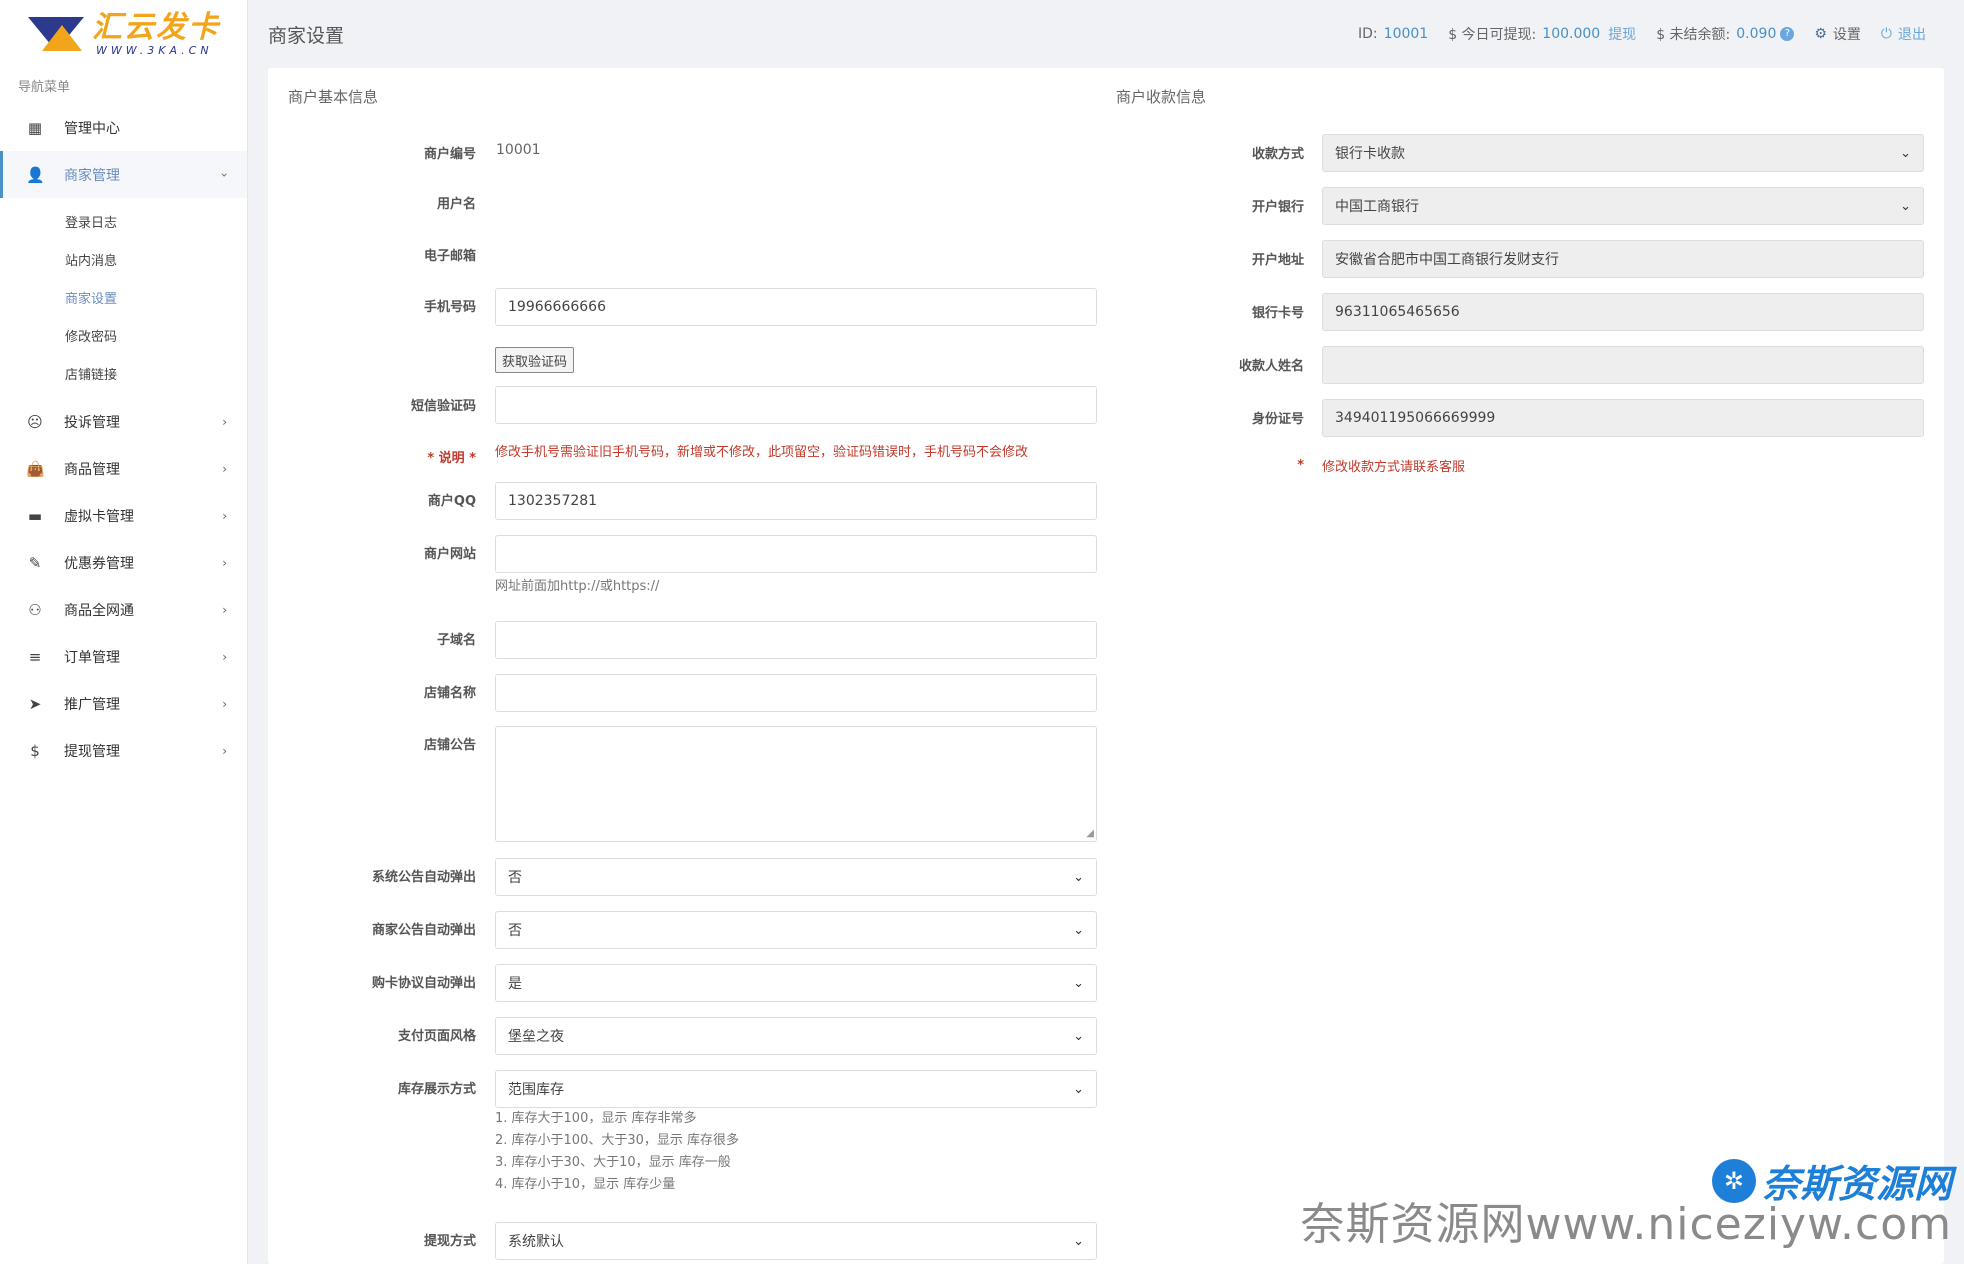 The image size is (1964, 1264). I want to click on shop-notice-label: 店铺公告, so click(449, 745).